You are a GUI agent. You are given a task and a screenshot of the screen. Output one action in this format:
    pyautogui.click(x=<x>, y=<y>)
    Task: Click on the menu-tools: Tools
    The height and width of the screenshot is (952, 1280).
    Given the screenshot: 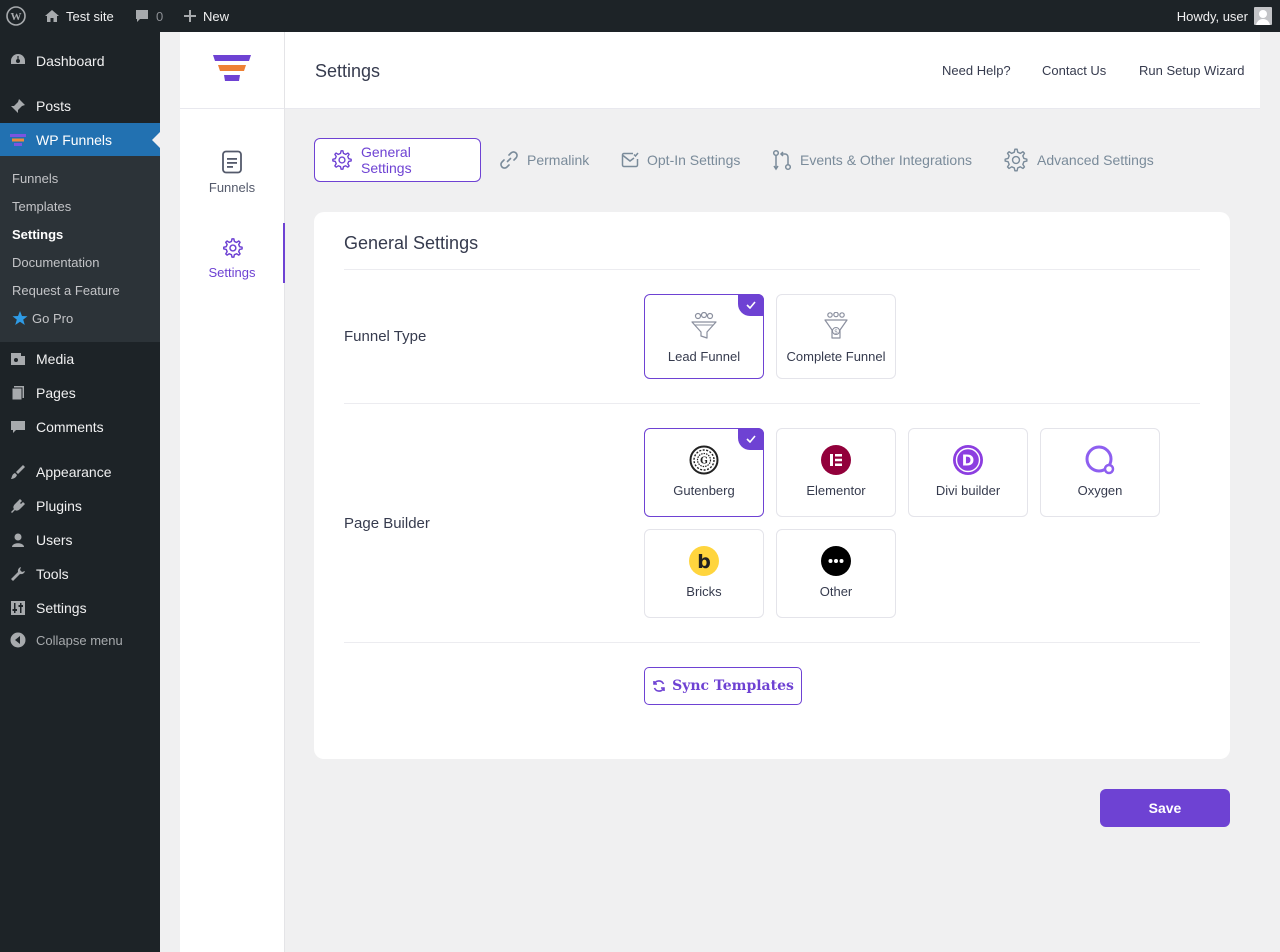 What is the action you would take?
    pyautogui.click(x=80, y=574)
    